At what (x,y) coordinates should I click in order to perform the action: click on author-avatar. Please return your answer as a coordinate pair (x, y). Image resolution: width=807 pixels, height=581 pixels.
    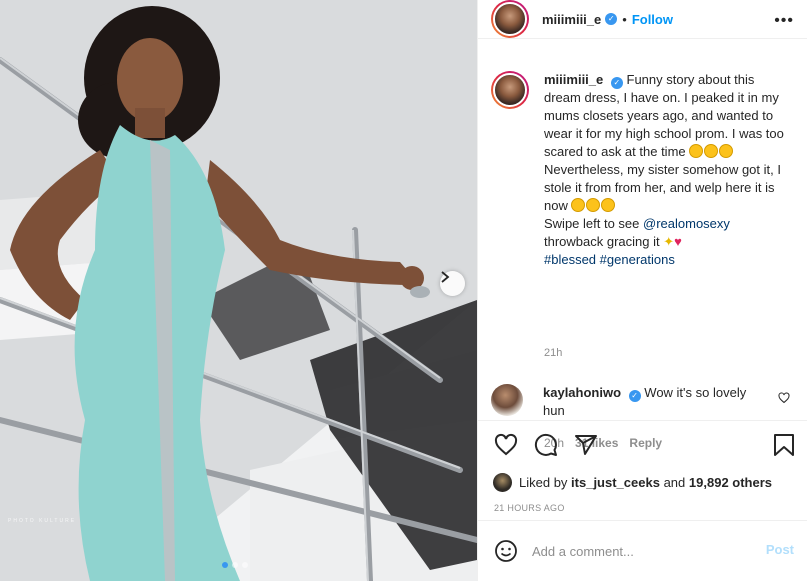
    Looking at the image, I should click on (510, 19).